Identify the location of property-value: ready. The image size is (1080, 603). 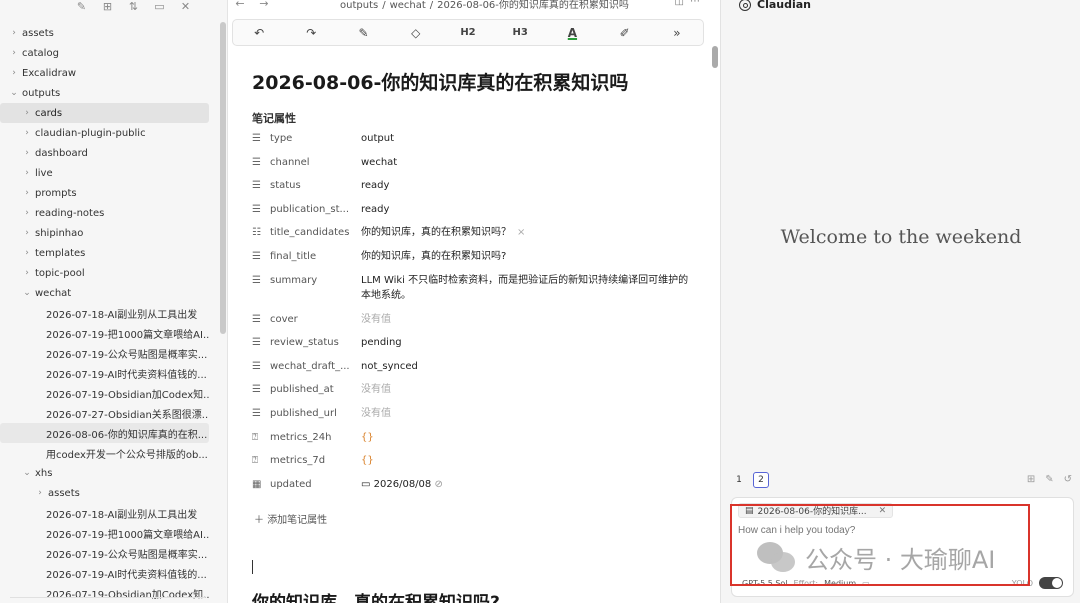
(526, 185).